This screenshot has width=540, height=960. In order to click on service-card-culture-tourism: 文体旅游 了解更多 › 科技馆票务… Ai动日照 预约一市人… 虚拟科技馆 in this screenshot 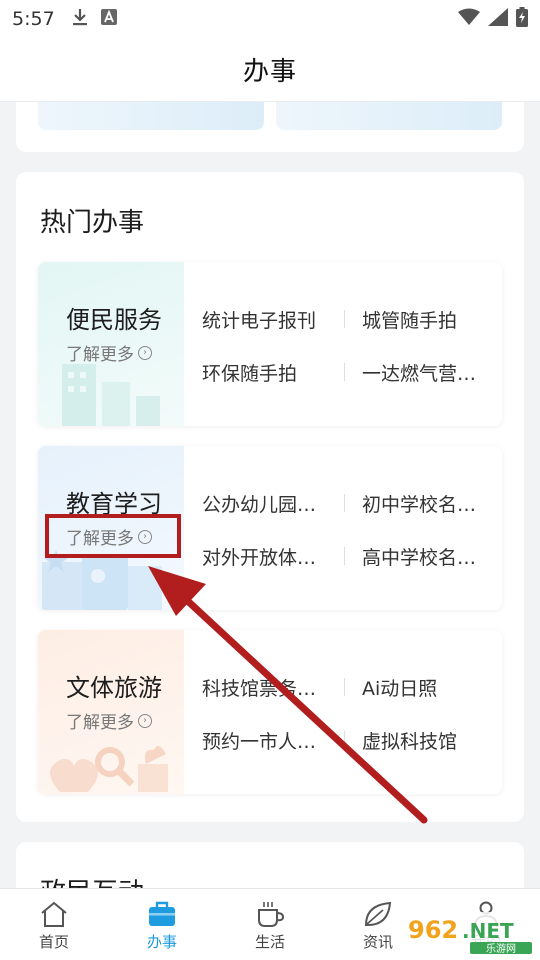, I will do `click(270, 712)`.